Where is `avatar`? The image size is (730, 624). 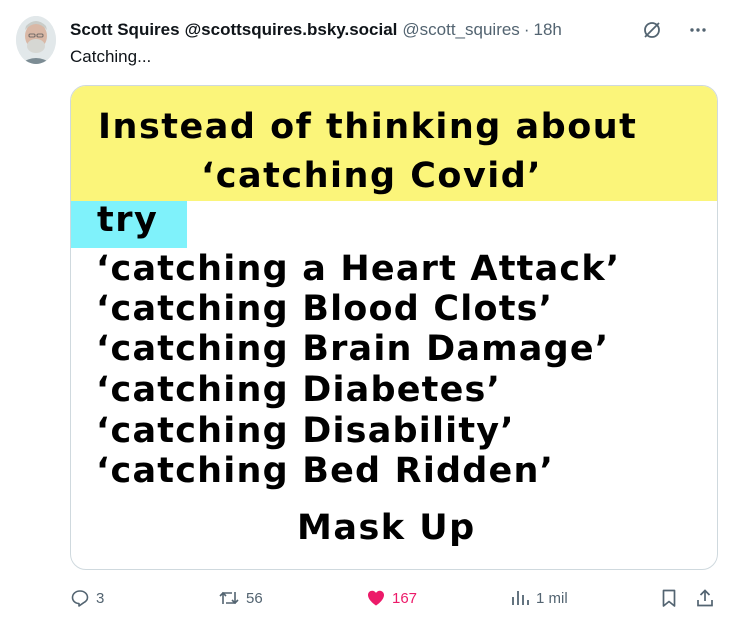 avatar is located at coordinates (36, 40).